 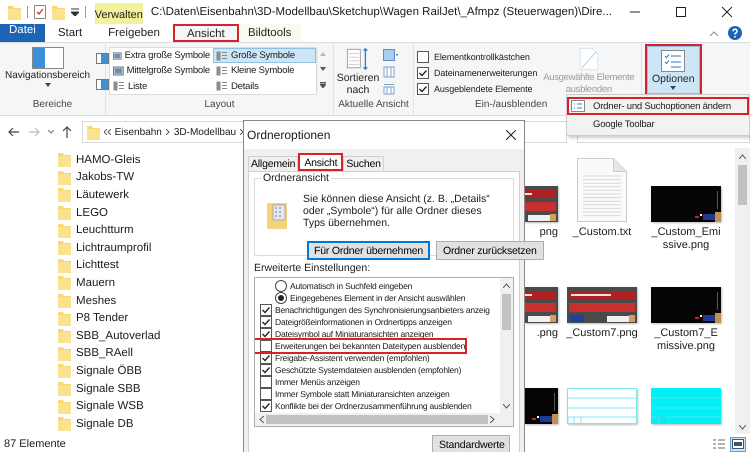 I want to click on folder-item: Lichttest, so click(x=125, y=265).